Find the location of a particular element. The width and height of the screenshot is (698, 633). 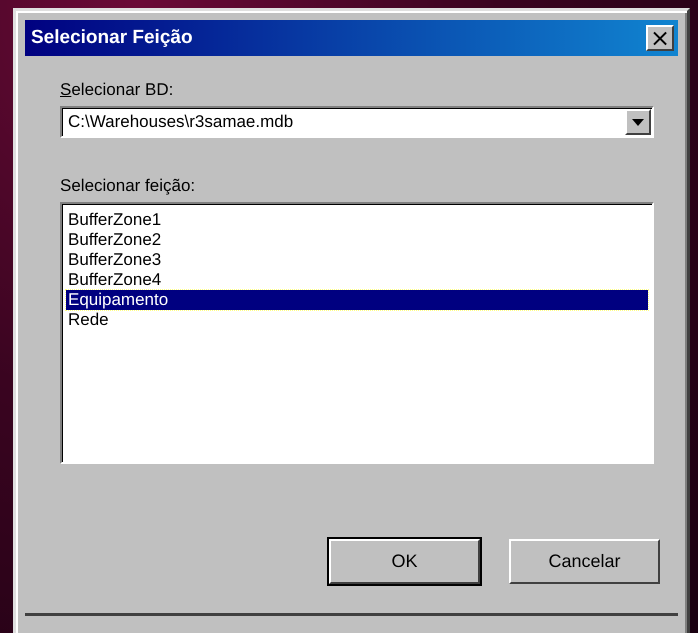

list-item: BufferZone3 is located at coordinates (357, 260).